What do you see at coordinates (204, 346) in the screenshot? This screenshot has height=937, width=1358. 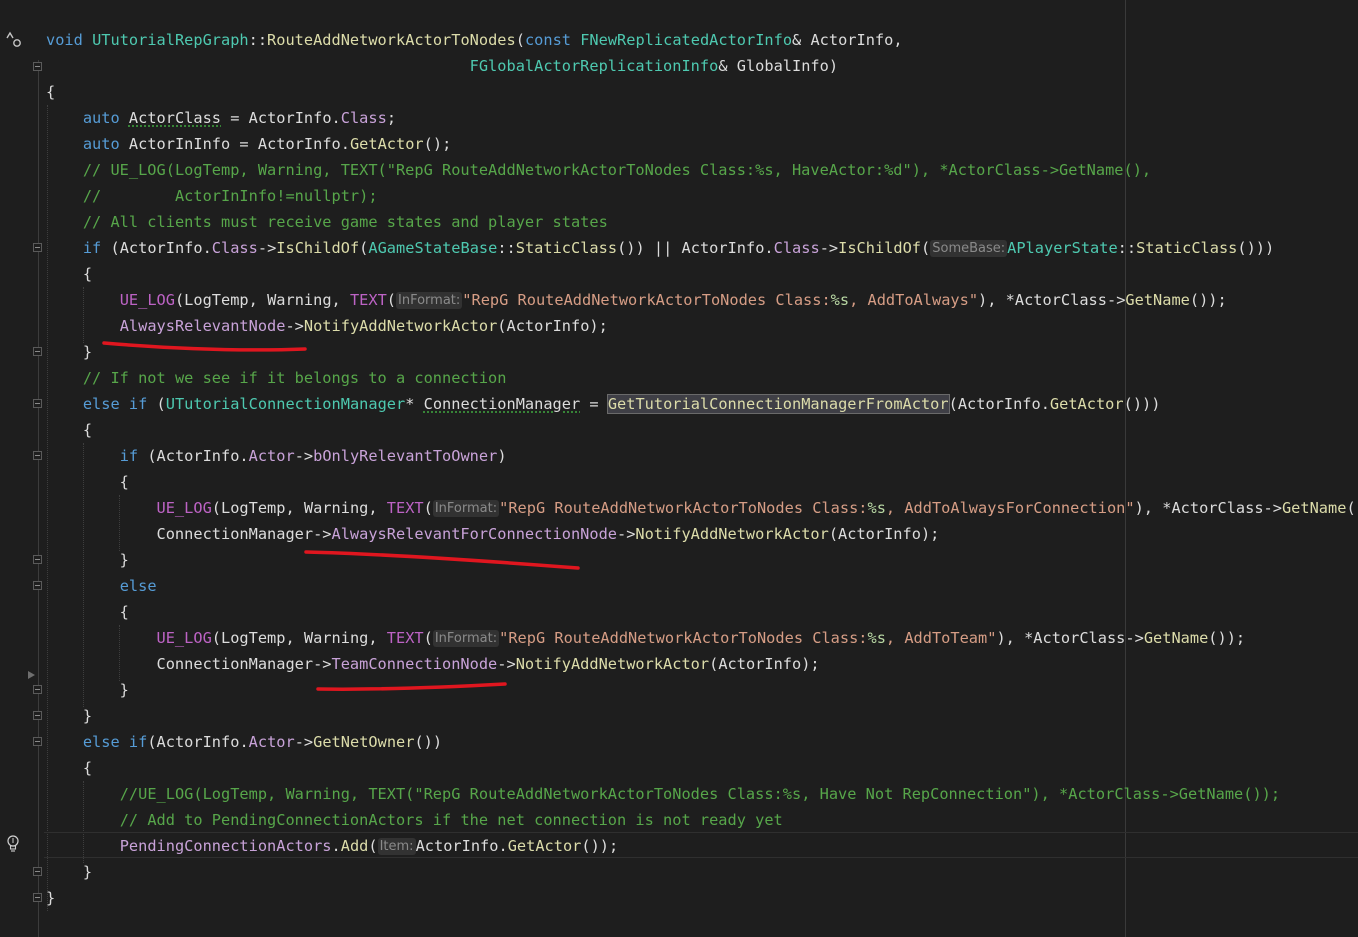 I see `underline-always-relevant-node` at bounding box center [204, 346].